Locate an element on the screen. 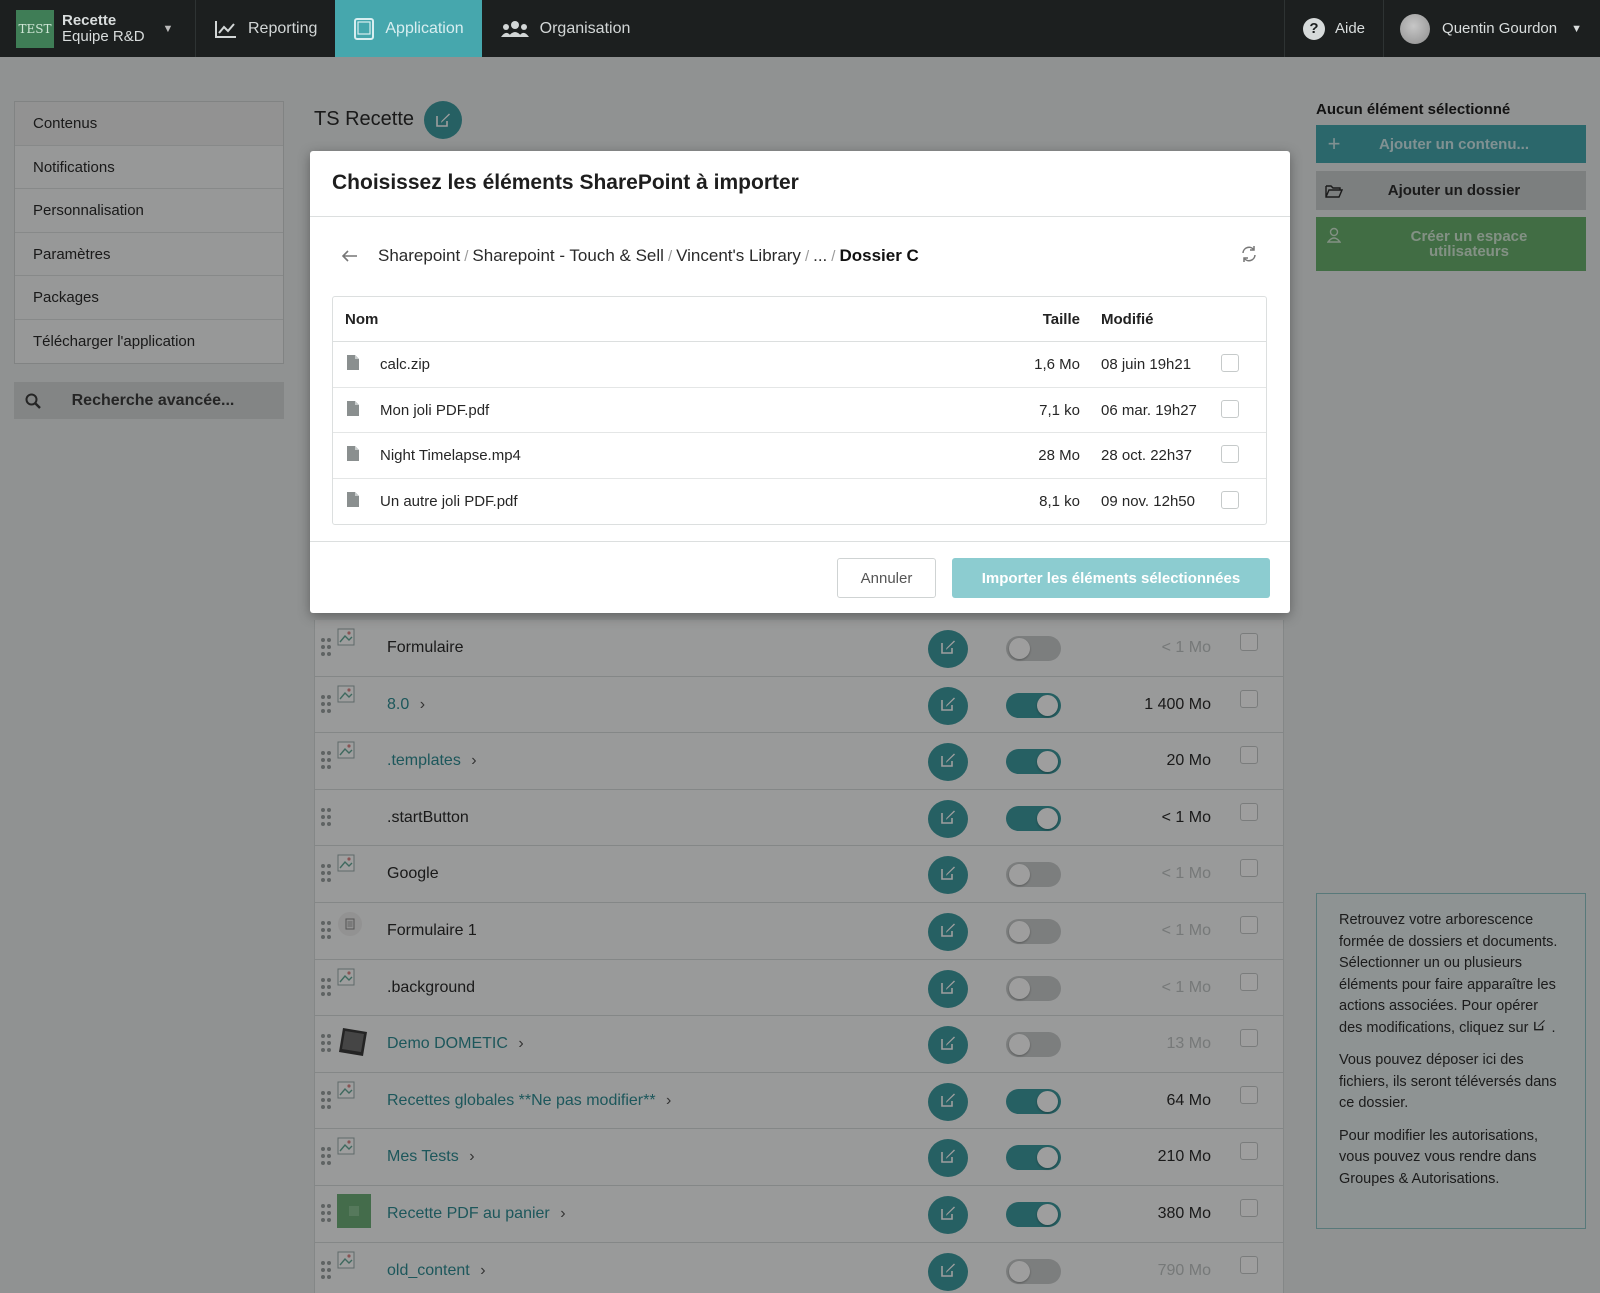  user-name: Quentin Gourdon is located at coordinates (1500, 28).